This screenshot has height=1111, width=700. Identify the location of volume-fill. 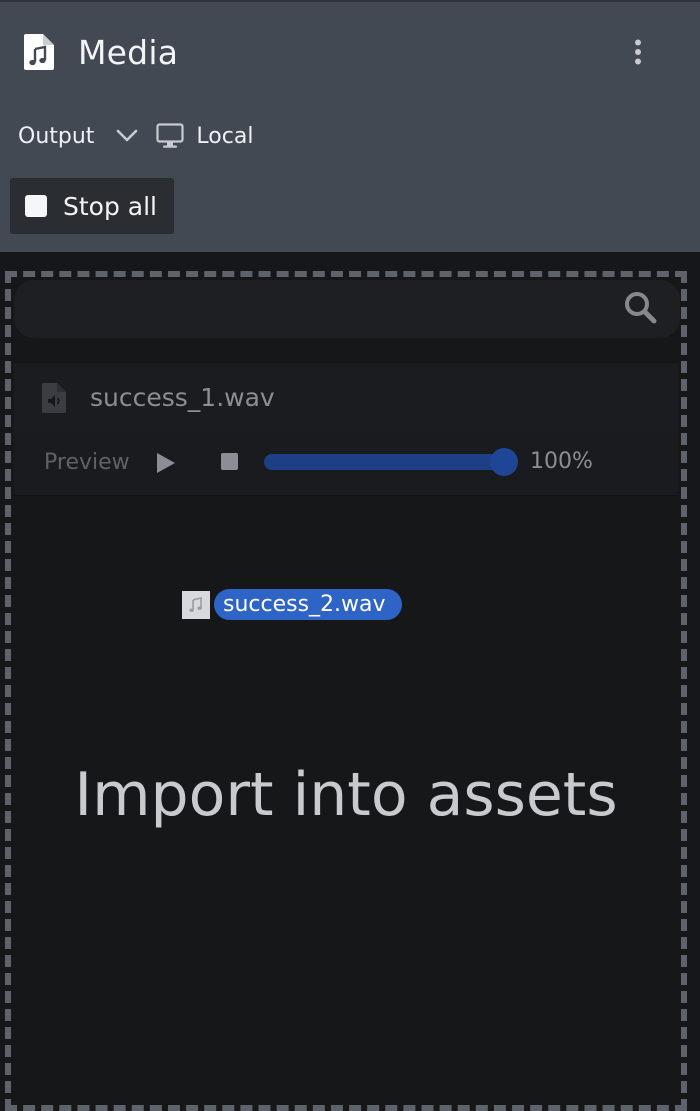
(384, 462).